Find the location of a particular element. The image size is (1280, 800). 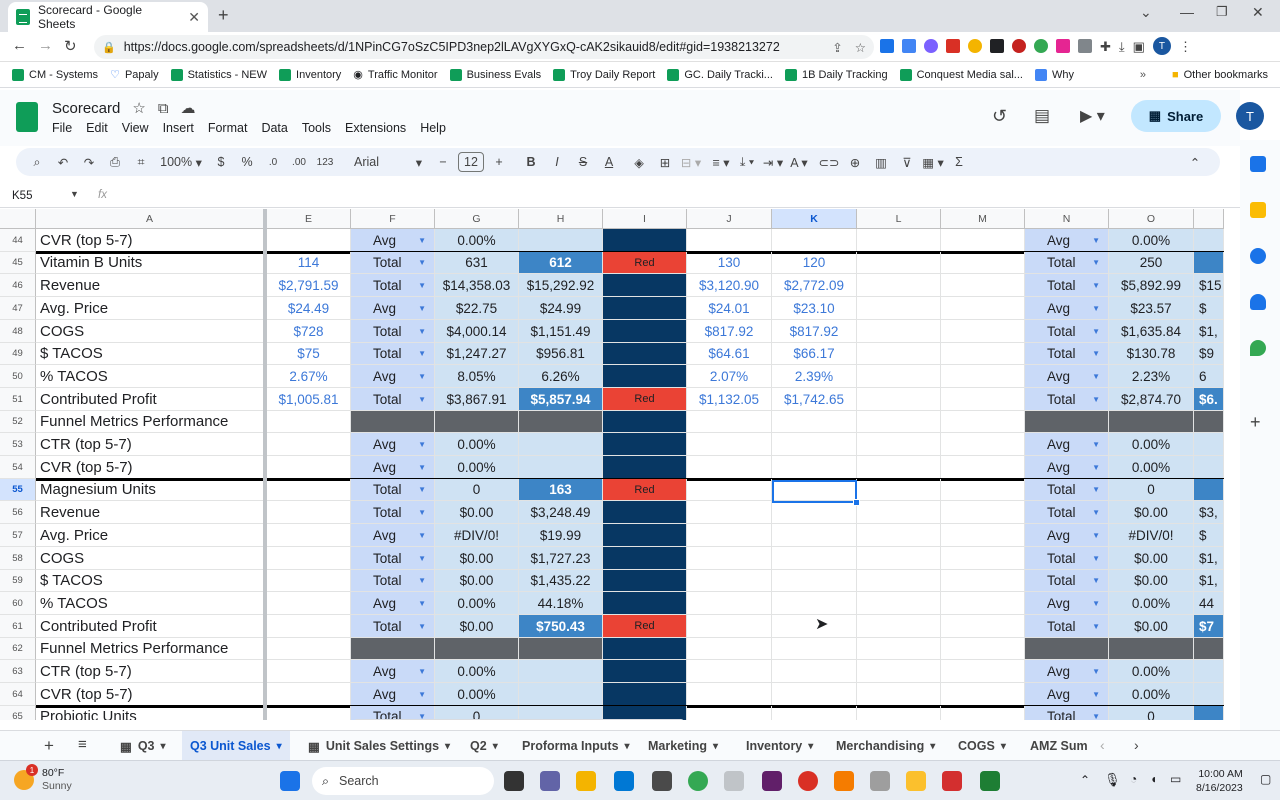

chrome-icon is located at coordinates (698, 781).